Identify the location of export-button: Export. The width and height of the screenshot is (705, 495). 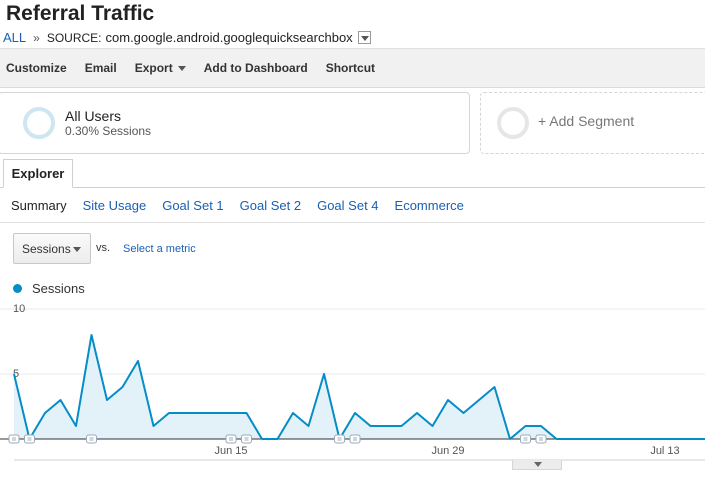
(160, 68).